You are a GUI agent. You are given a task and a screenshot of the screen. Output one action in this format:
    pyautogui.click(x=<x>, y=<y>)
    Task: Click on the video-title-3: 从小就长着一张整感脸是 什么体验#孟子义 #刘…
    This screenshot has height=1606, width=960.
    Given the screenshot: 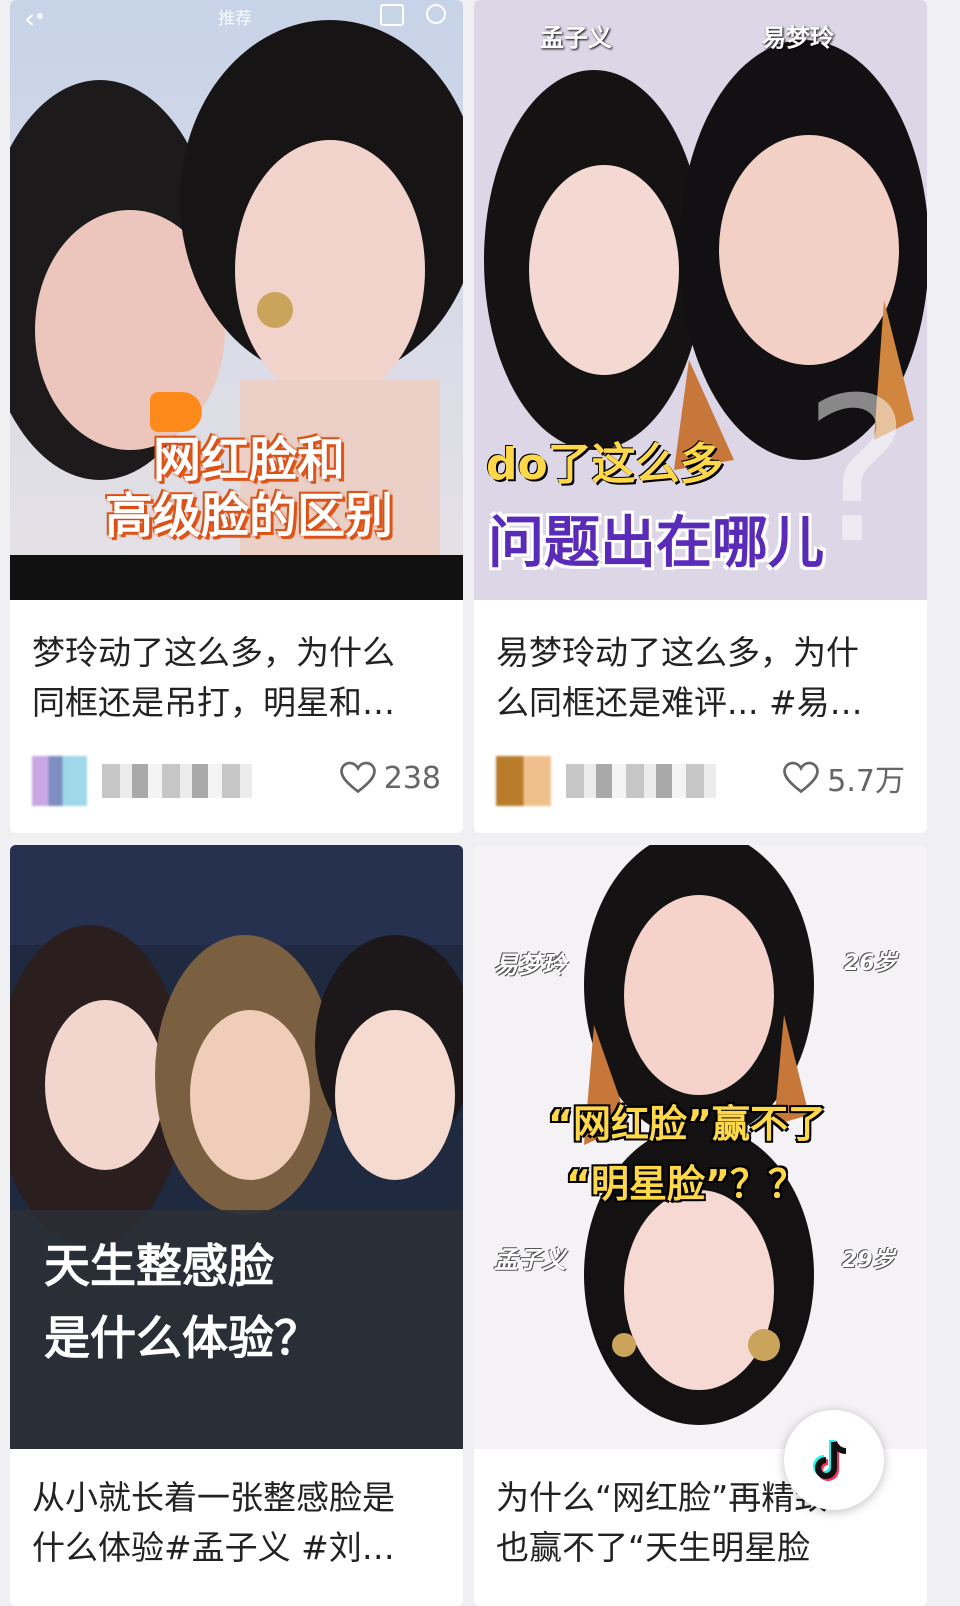 What is the action you would take?
    pyautogui.click(x=238, y=1523)
    